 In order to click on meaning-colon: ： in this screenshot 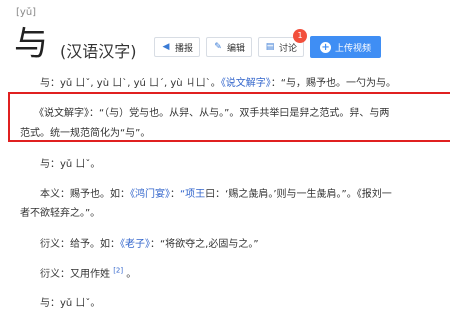, I will do `click(175, 194)`.